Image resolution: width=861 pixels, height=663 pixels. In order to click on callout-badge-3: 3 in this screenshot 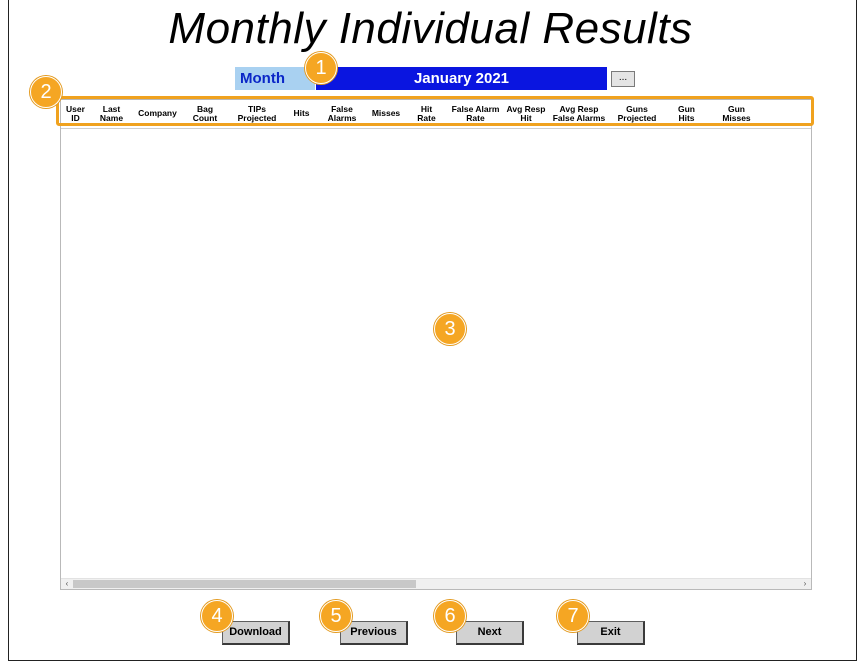, I will do `click(450, 329)`.